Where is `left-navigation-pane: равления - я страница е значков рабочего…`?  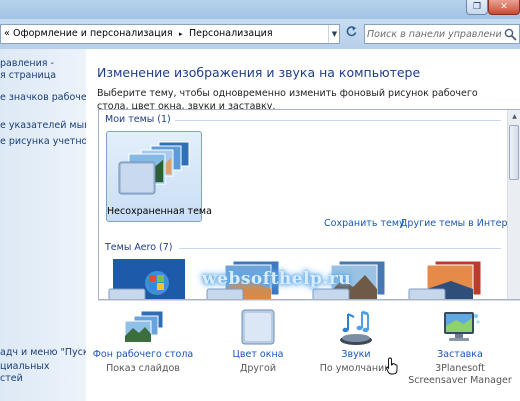
left-navigation-pane: равления - я страница е значков рабочего… is located at coordinates (43, 225).